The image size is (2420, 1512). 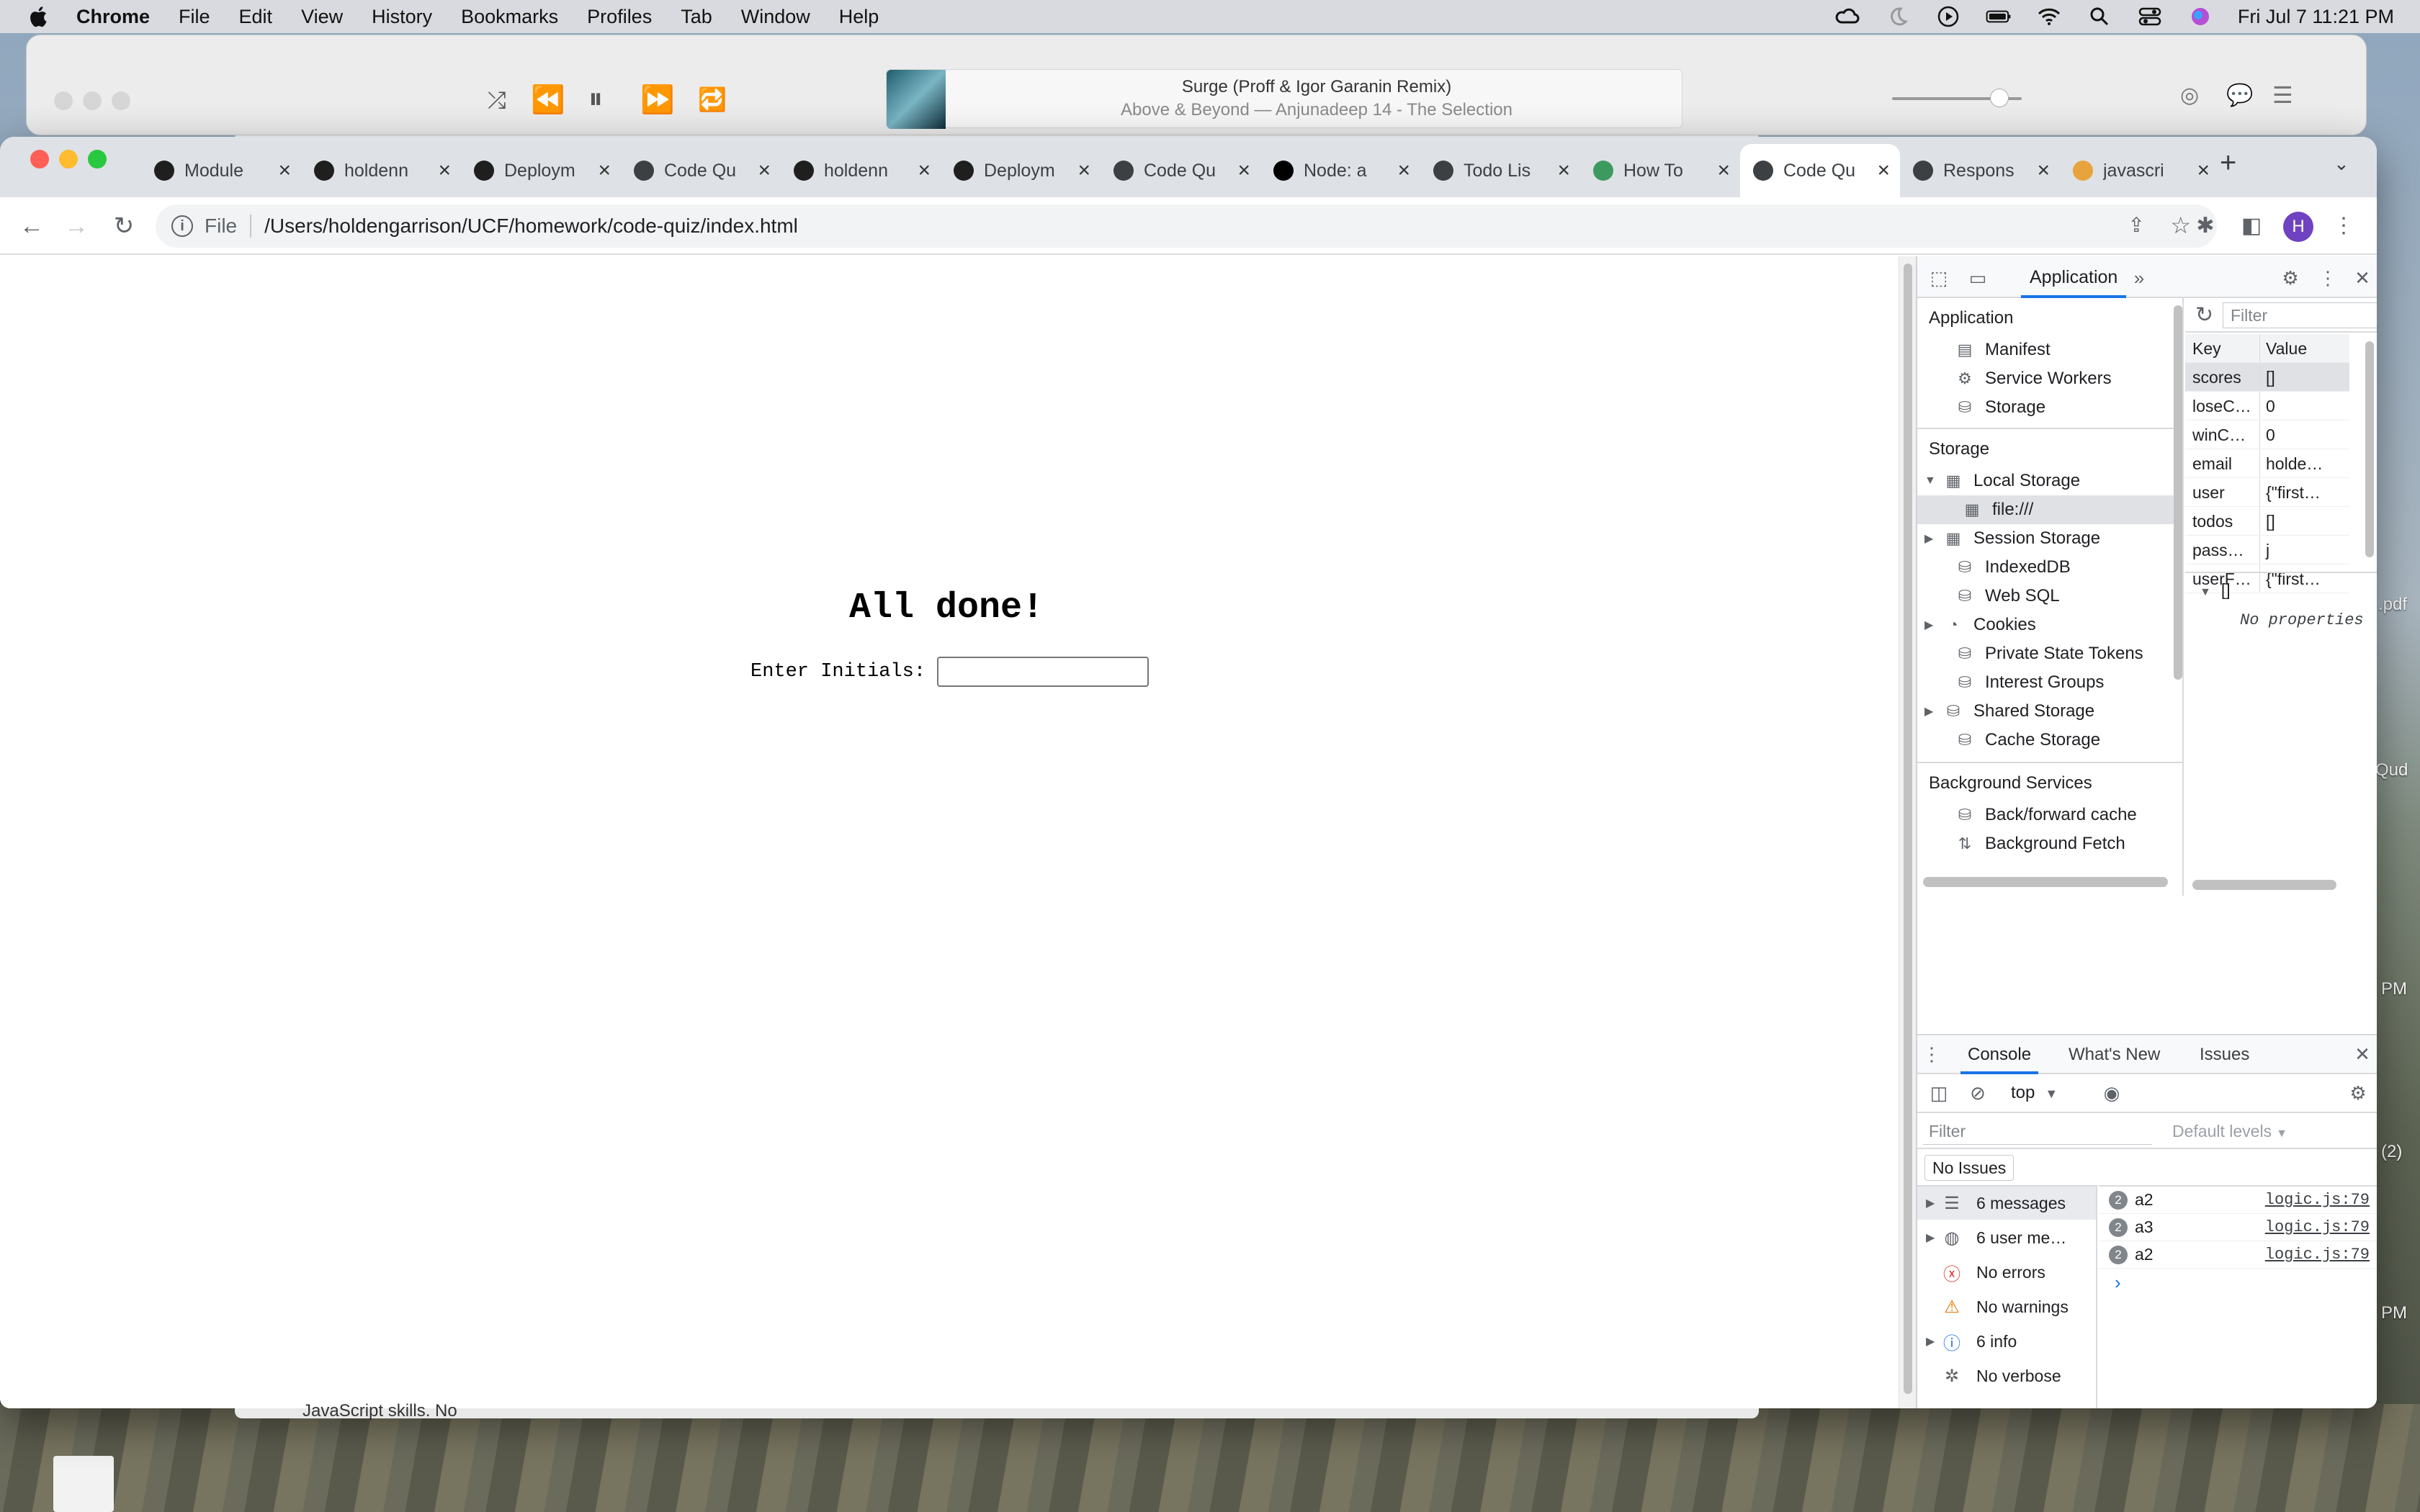 I want to click on console-filter-verbose: ✲ No verbose, so click(x=2006, y=1375).